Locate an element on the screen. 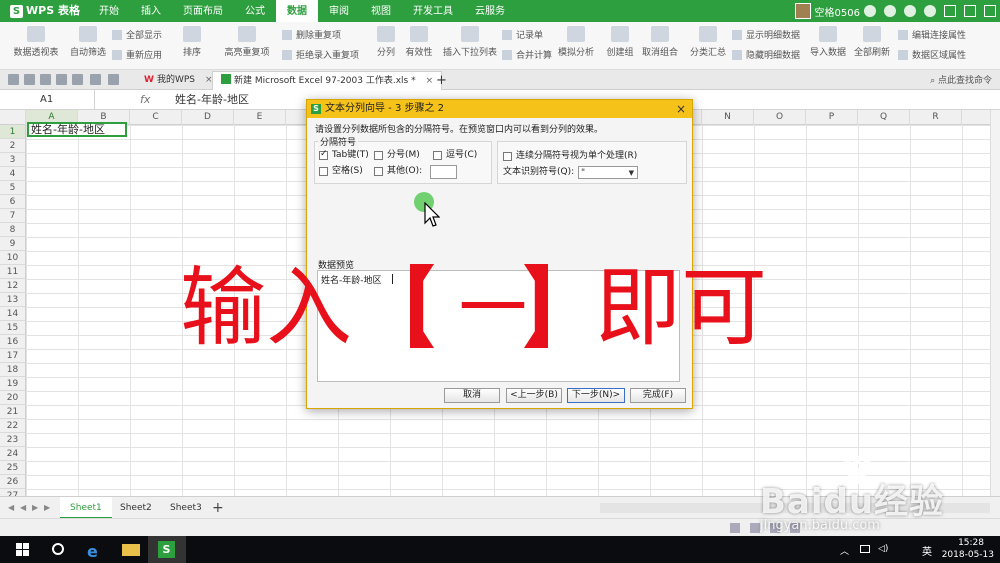 This screenshot has height=563, width=1000. tab-formula: 公式 is located at coordinates (255, 11).